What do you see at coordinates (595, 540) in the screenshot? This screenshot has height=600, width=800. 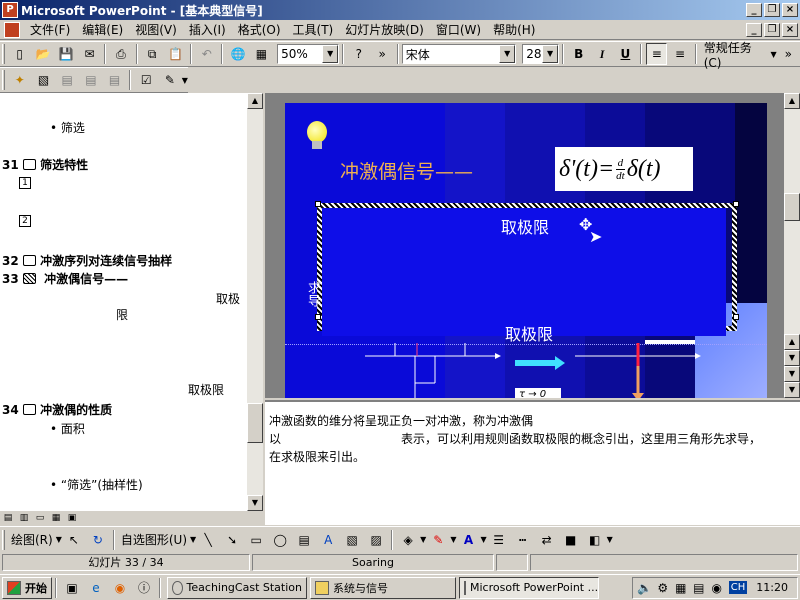 I see `3d-icon: ◧` at bounding box center [595, 540].